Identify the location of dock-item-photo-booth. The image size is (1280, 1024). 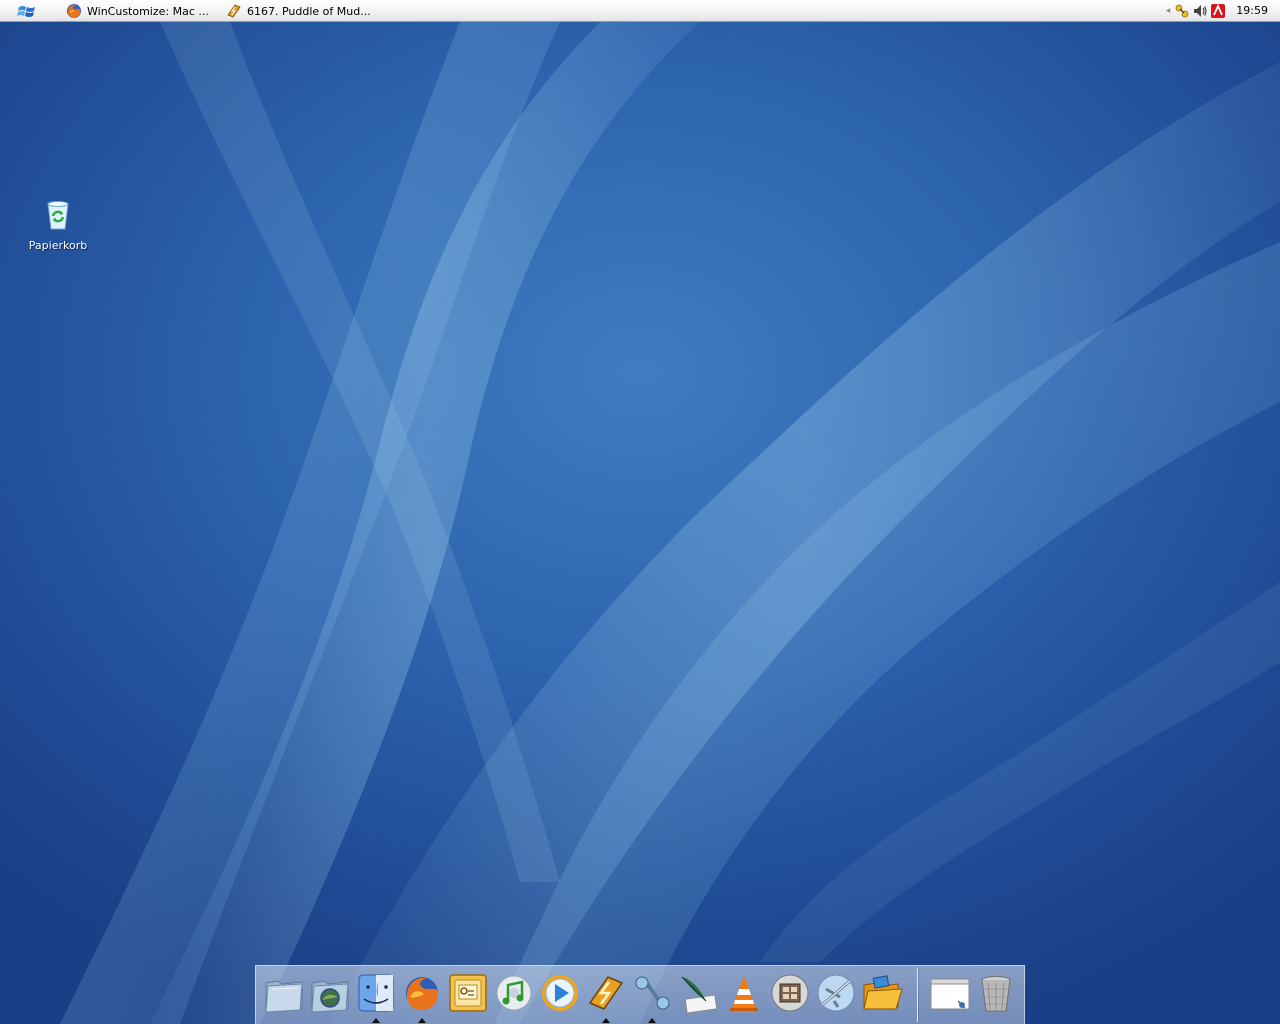
(790, 994).